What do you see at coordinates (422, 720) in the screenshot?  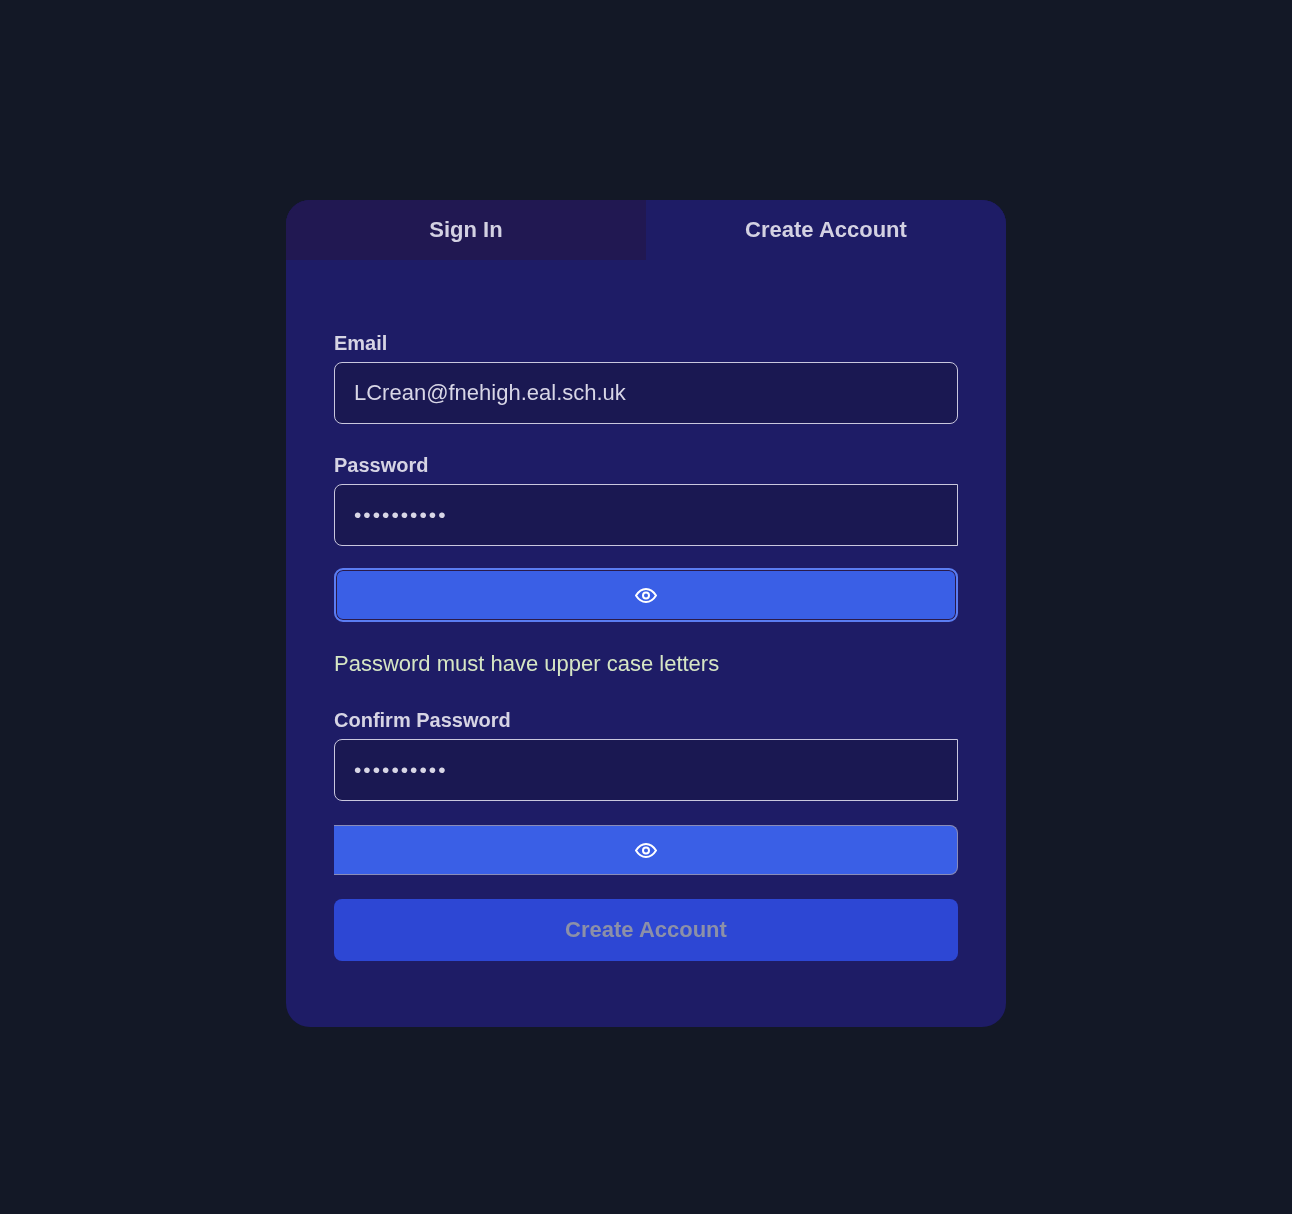 I see `field-label: Confirm Password` at bounding box center [422, 720].